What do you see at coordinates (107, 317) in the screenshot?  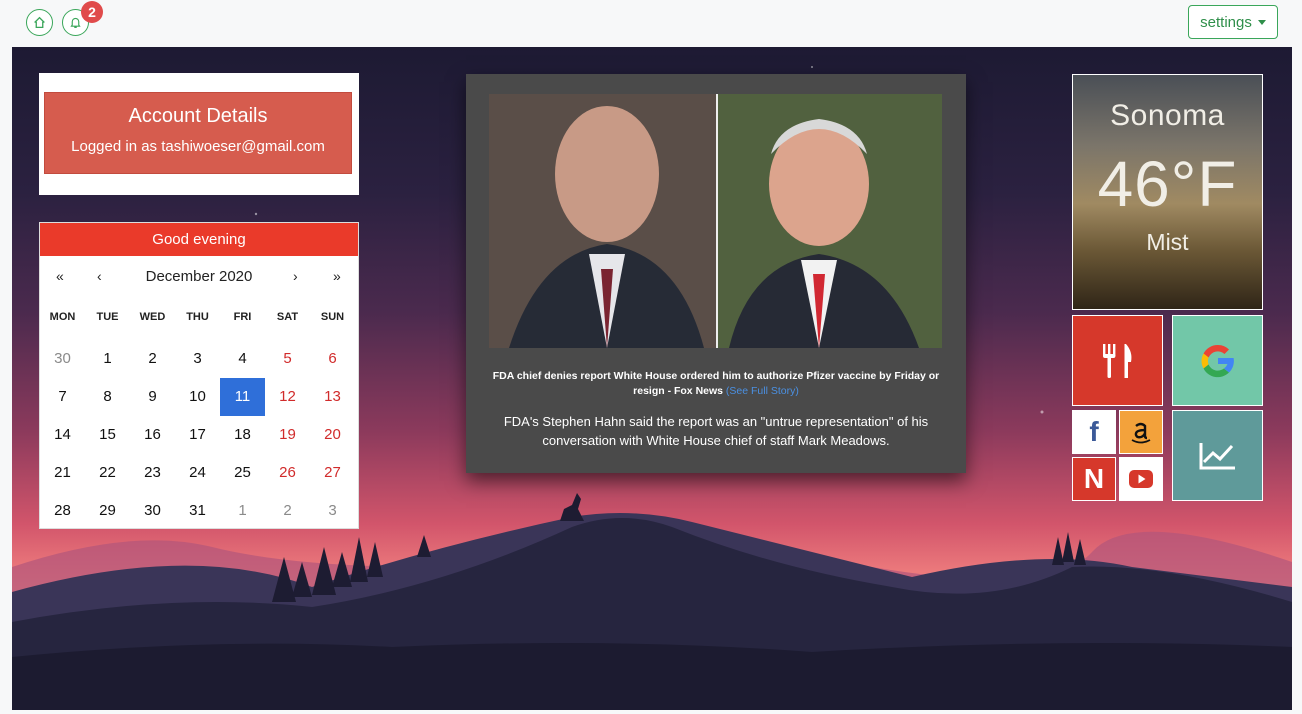 I see `weekday-header: TUE` at bounding box center [107, 317].